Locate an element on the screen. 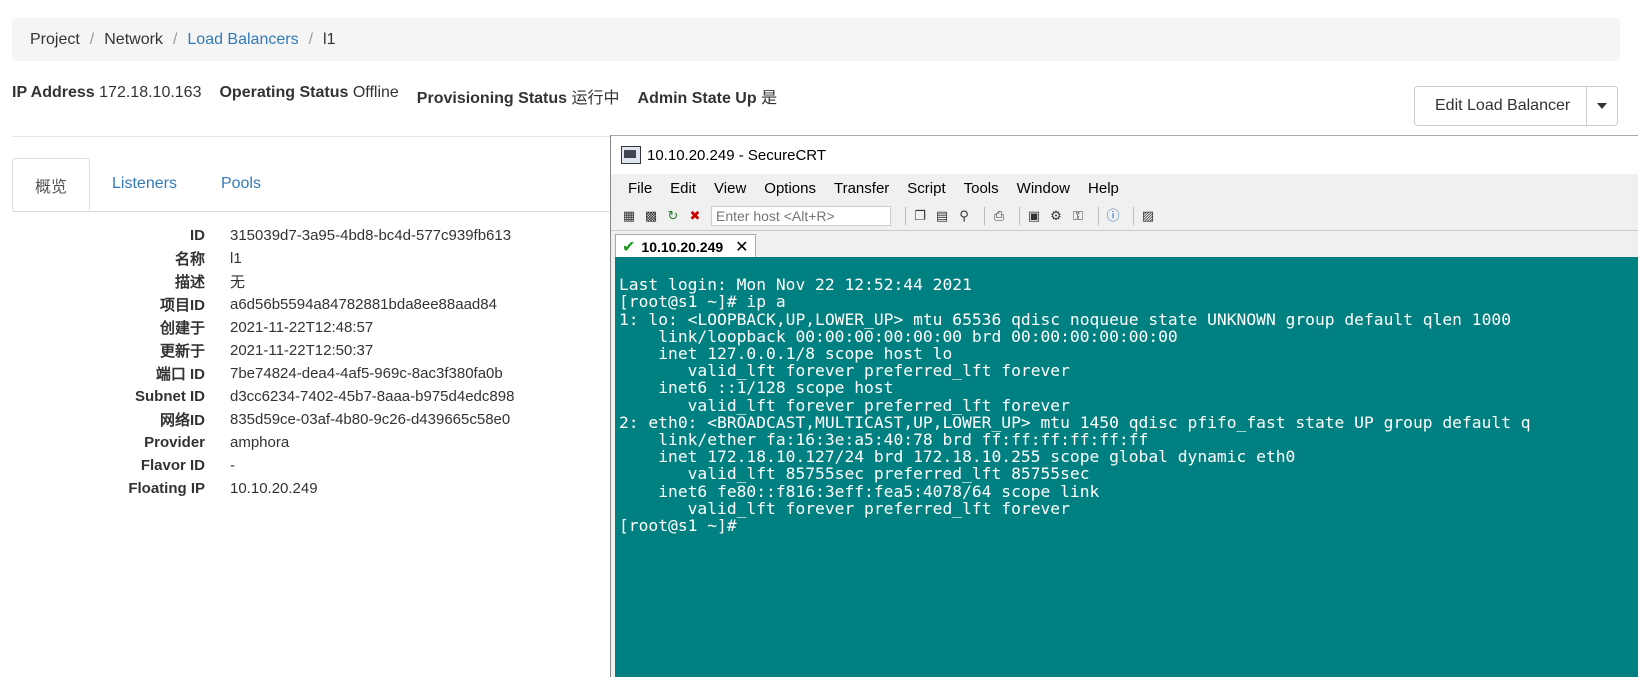 This screenshot has height=677, width=1638. detail-row: 项目ID a6d56b5594a84782881bda8ee88aad84 is located at coordinates (257, 304).